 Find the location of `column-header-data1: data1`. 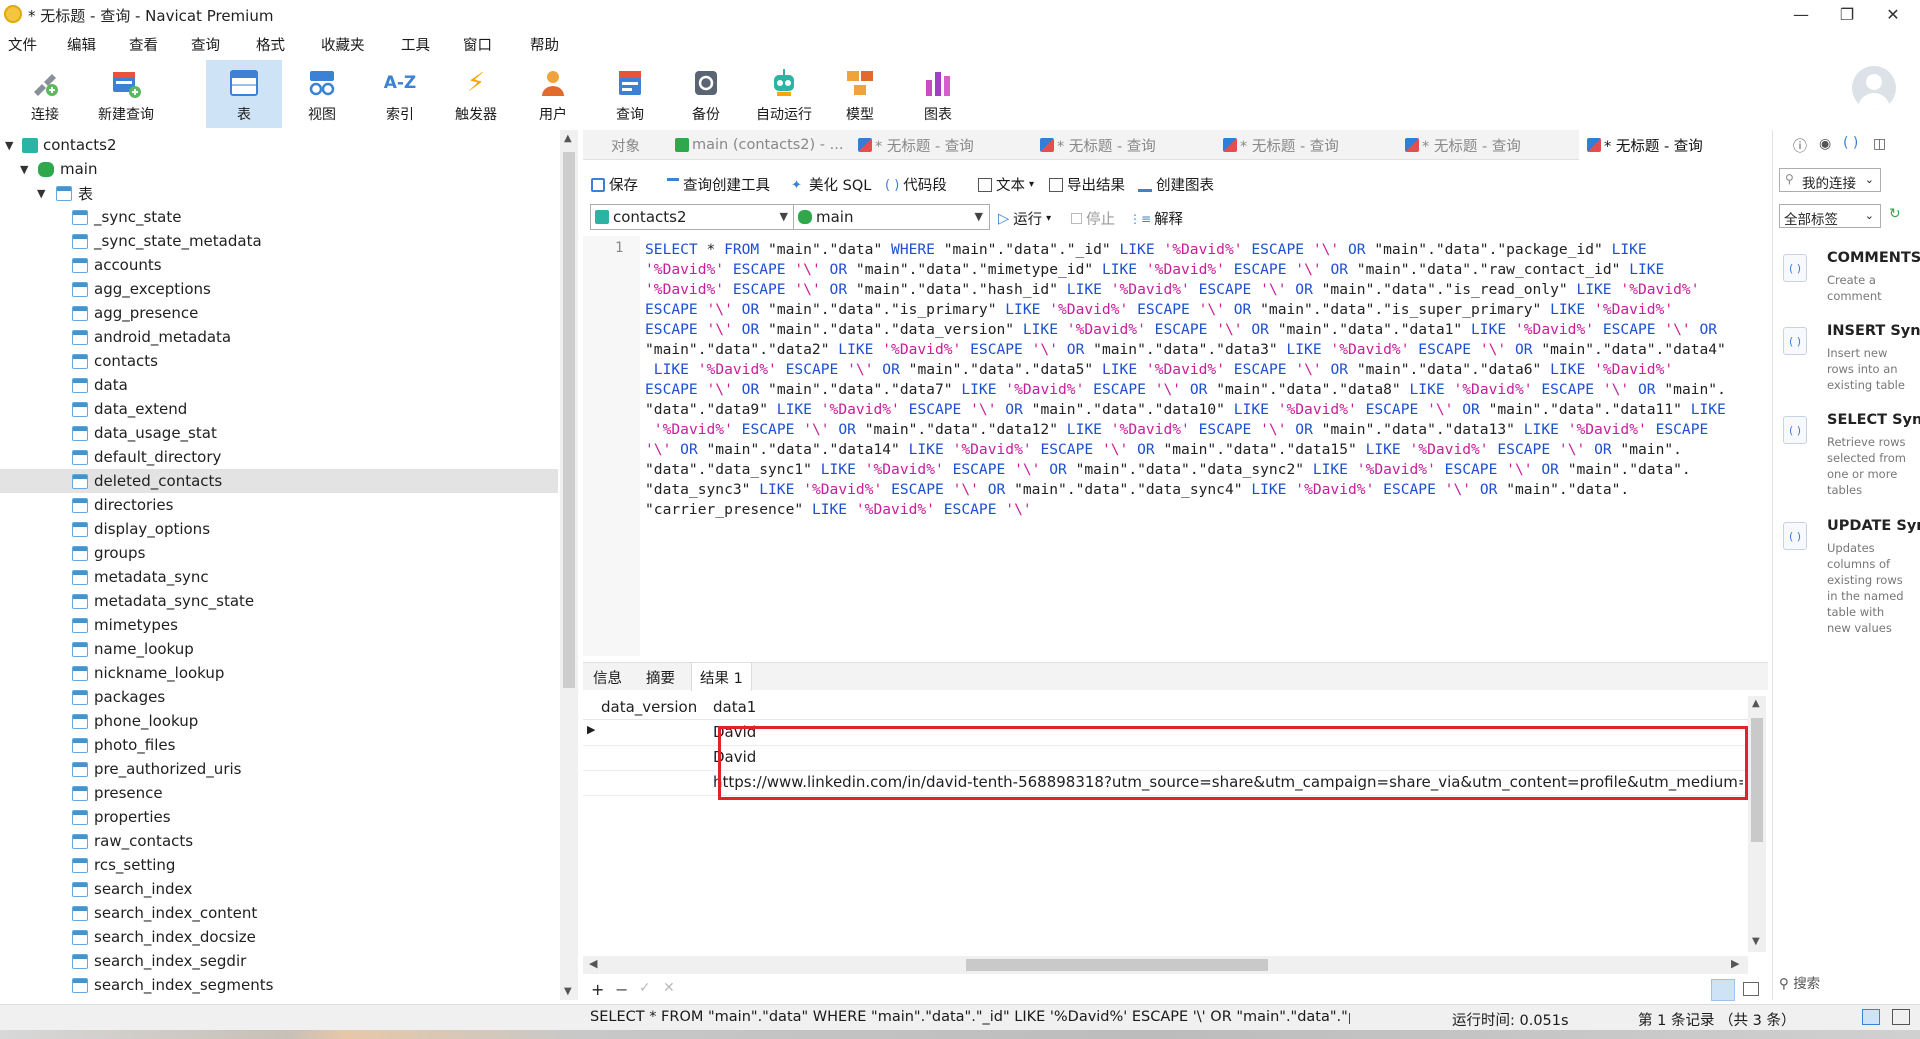

column-header-data1: data1 is located at coordinates (1224, 707).